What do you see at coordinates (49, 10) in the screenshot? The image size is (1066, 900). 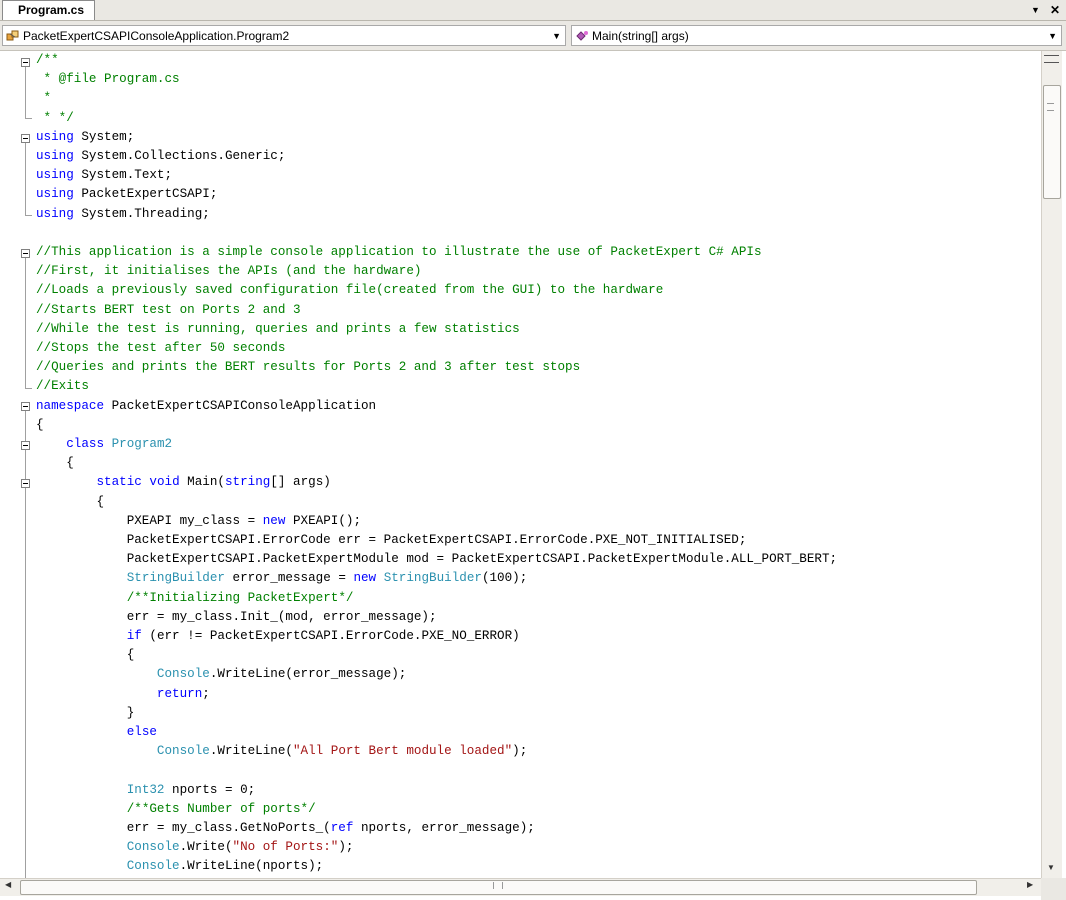 I see `tab-program-cs: Program.cs` at bounding box center [49, 10].